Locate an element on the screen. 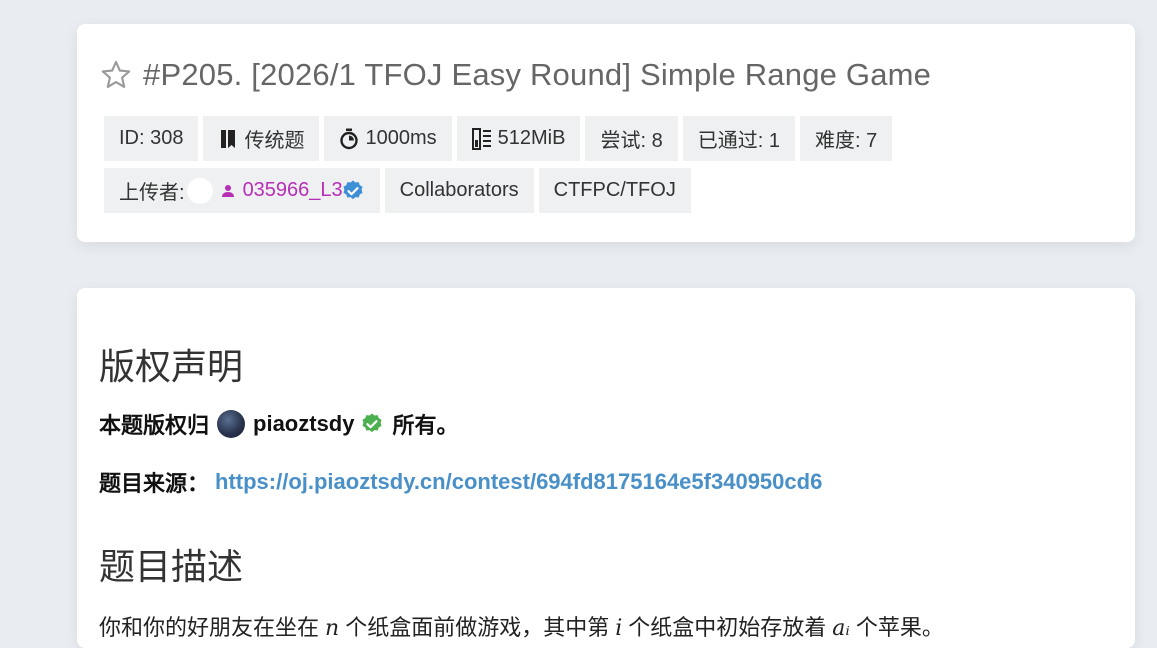 The image size is (1157, 648). desc-part-2: 个纸盒面前做游戏，其中第 is located at coordinates (477, 627).